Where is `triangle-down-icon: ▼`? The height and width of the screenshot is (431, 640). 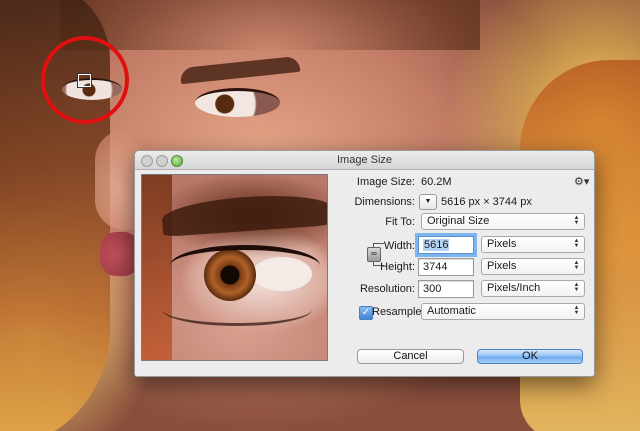 triangle-down-icon: ▼ is located at coordinates (428, 202).